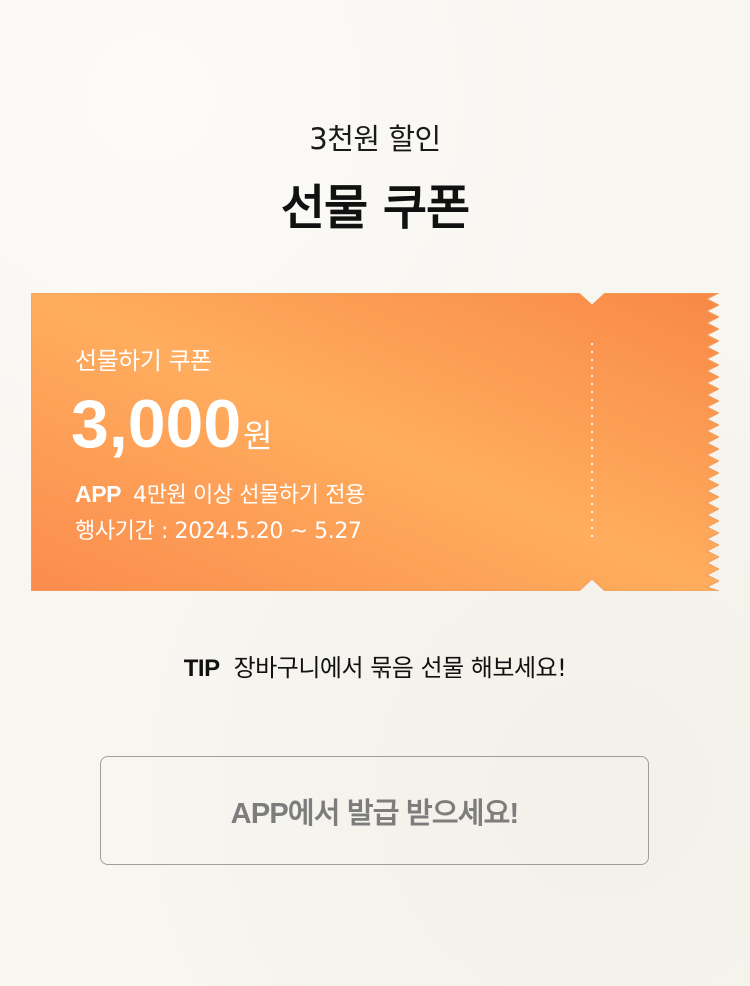 Image resolution: width=750 pixels, height=986 pixels. I want to click on coupon-label: 선물하기 쿠폰, so click(143, 361).